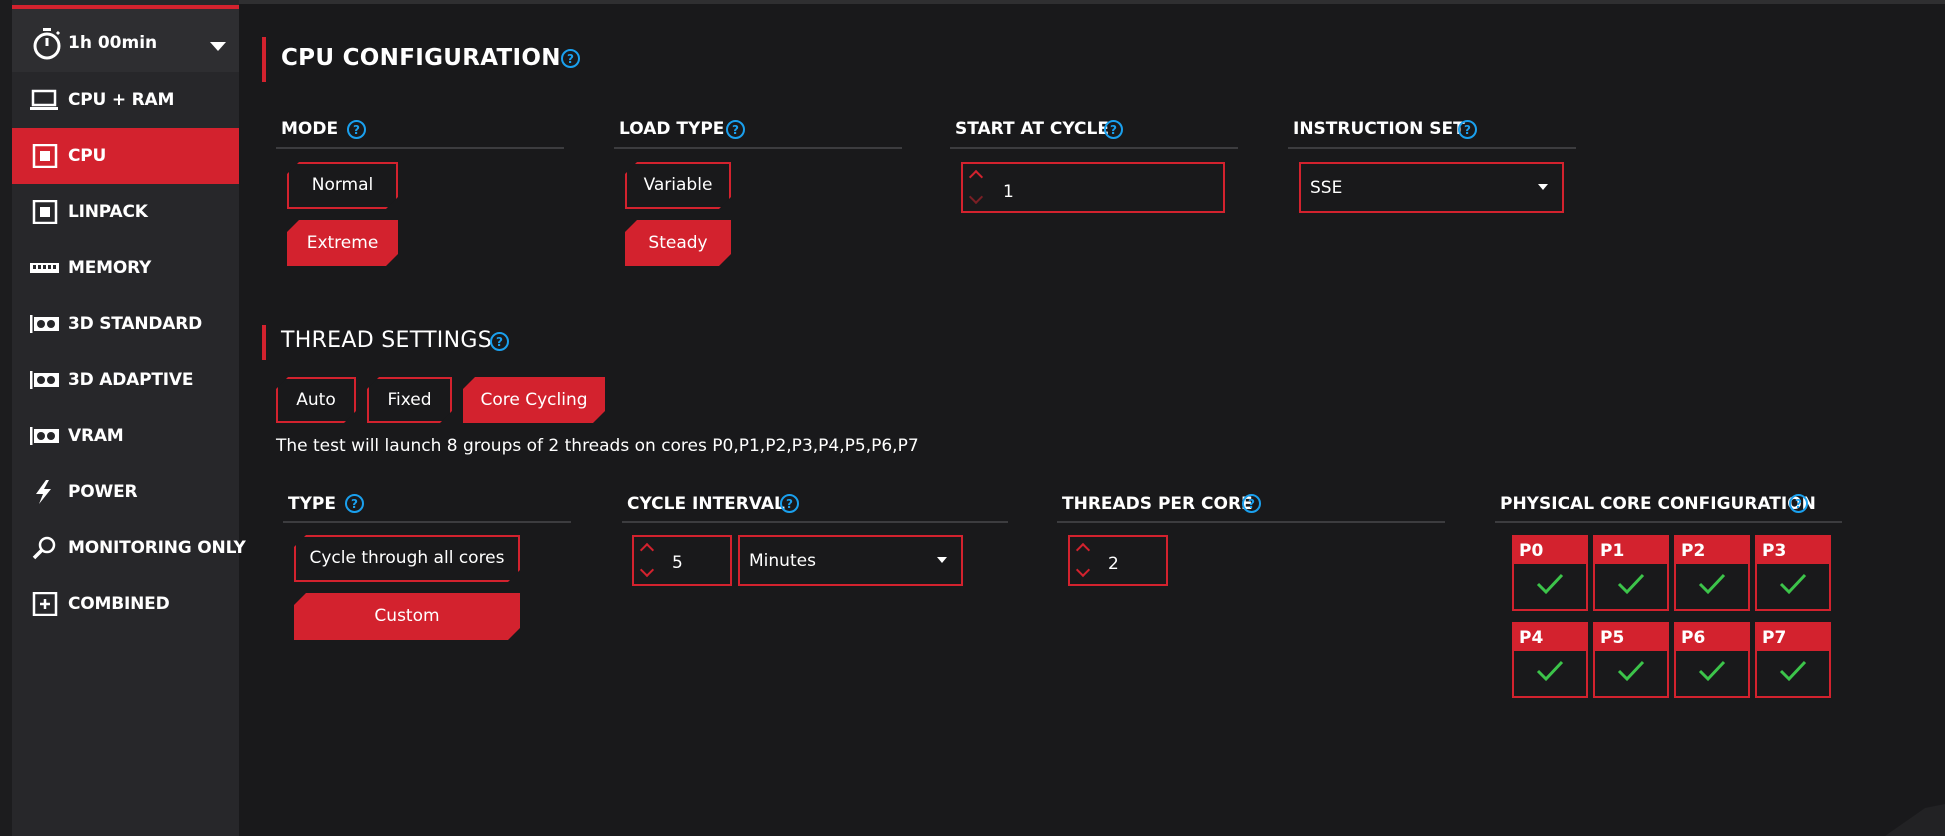 The height and width of the screenshot is (836, 1945). I want to click on sidebar-item-power: POWER, so click(125, 492).